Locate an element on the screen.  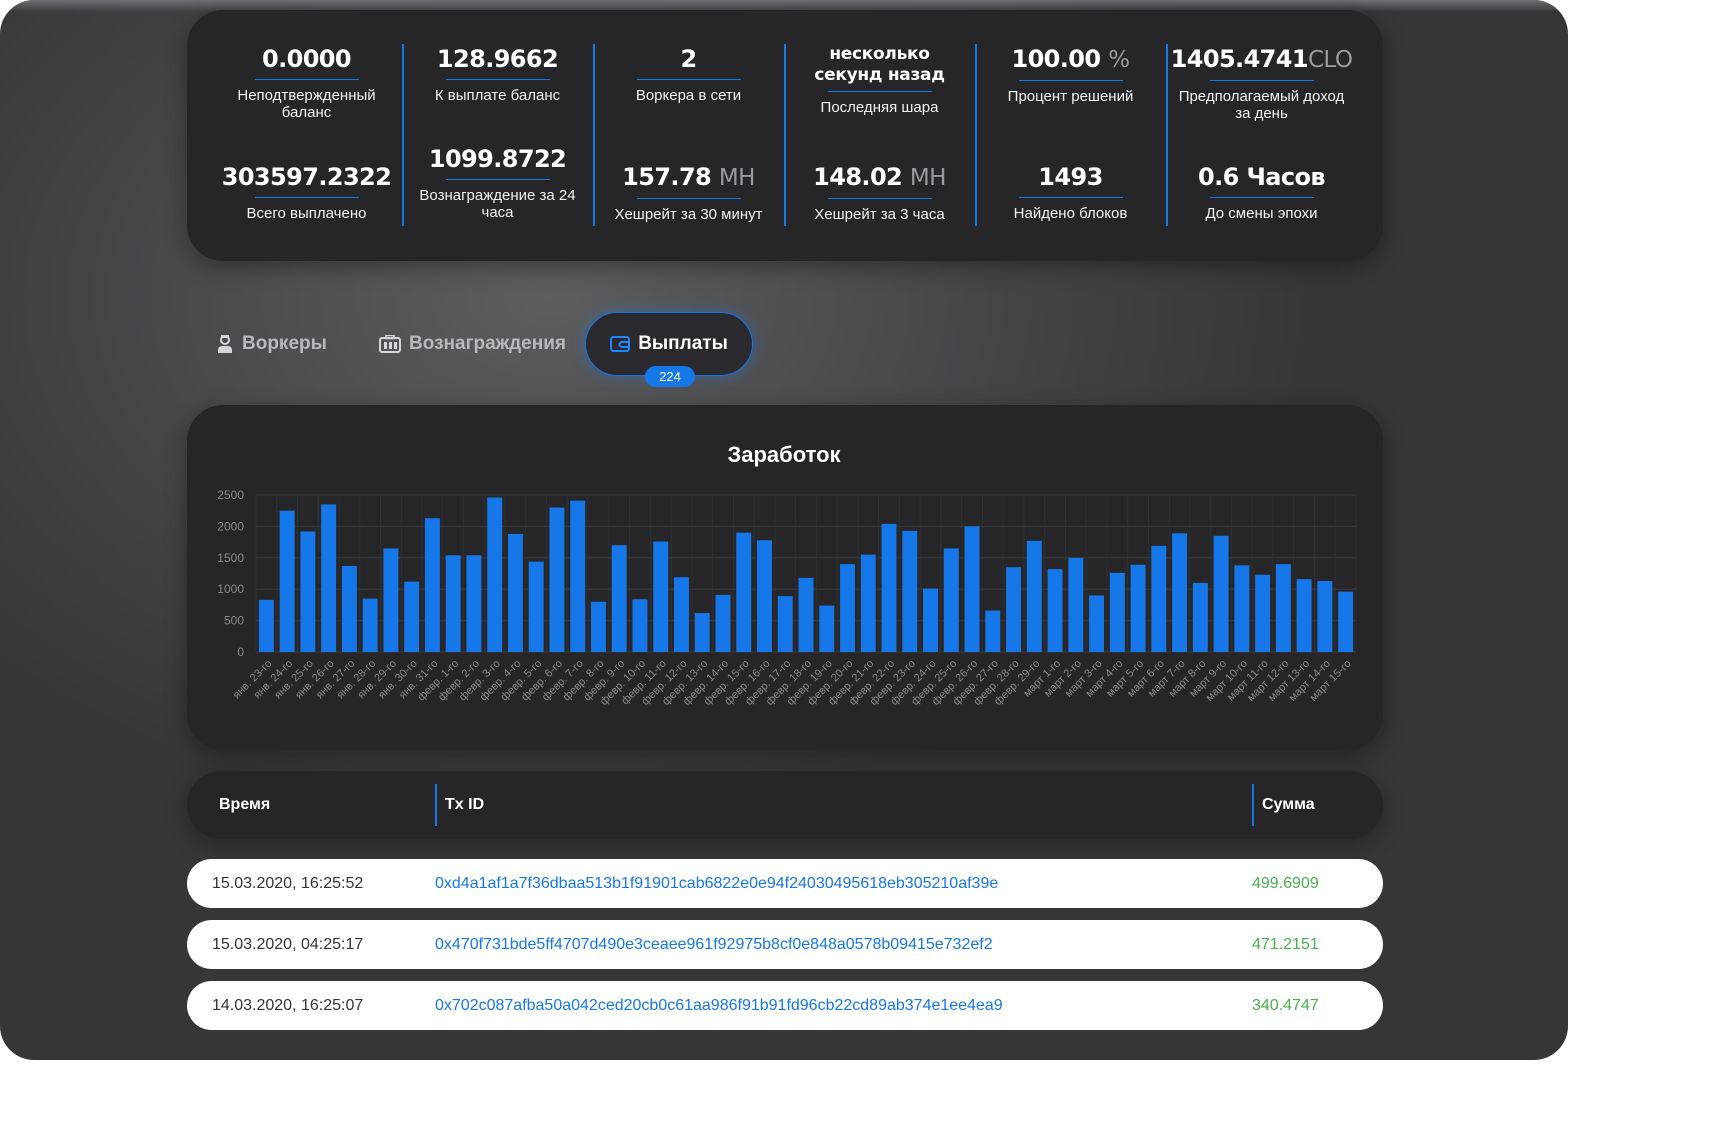
row-time: 14.03.2020, 16:25:07 is located at coordinates (288, 1005).